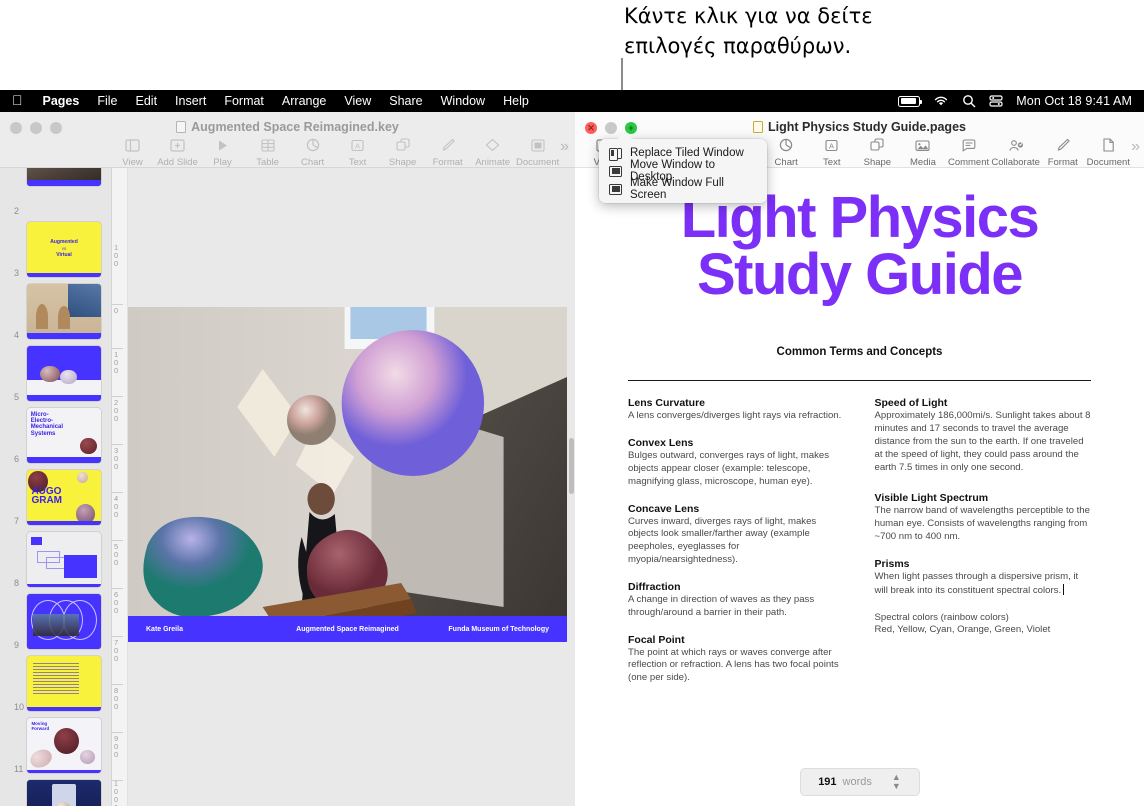  What do you see at coordinates (244, 101) in the screenshot?
I see `menu-item-format: Format` at bounding box center [244, 101].